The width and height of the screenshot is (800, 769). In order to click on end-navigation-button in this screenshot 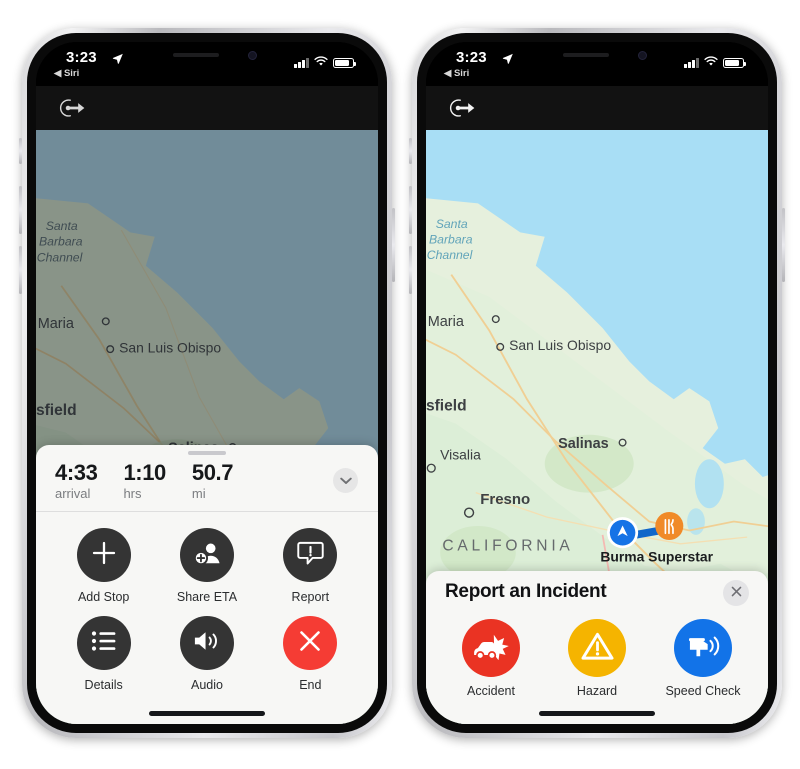, I will do `click(310, 643)`.